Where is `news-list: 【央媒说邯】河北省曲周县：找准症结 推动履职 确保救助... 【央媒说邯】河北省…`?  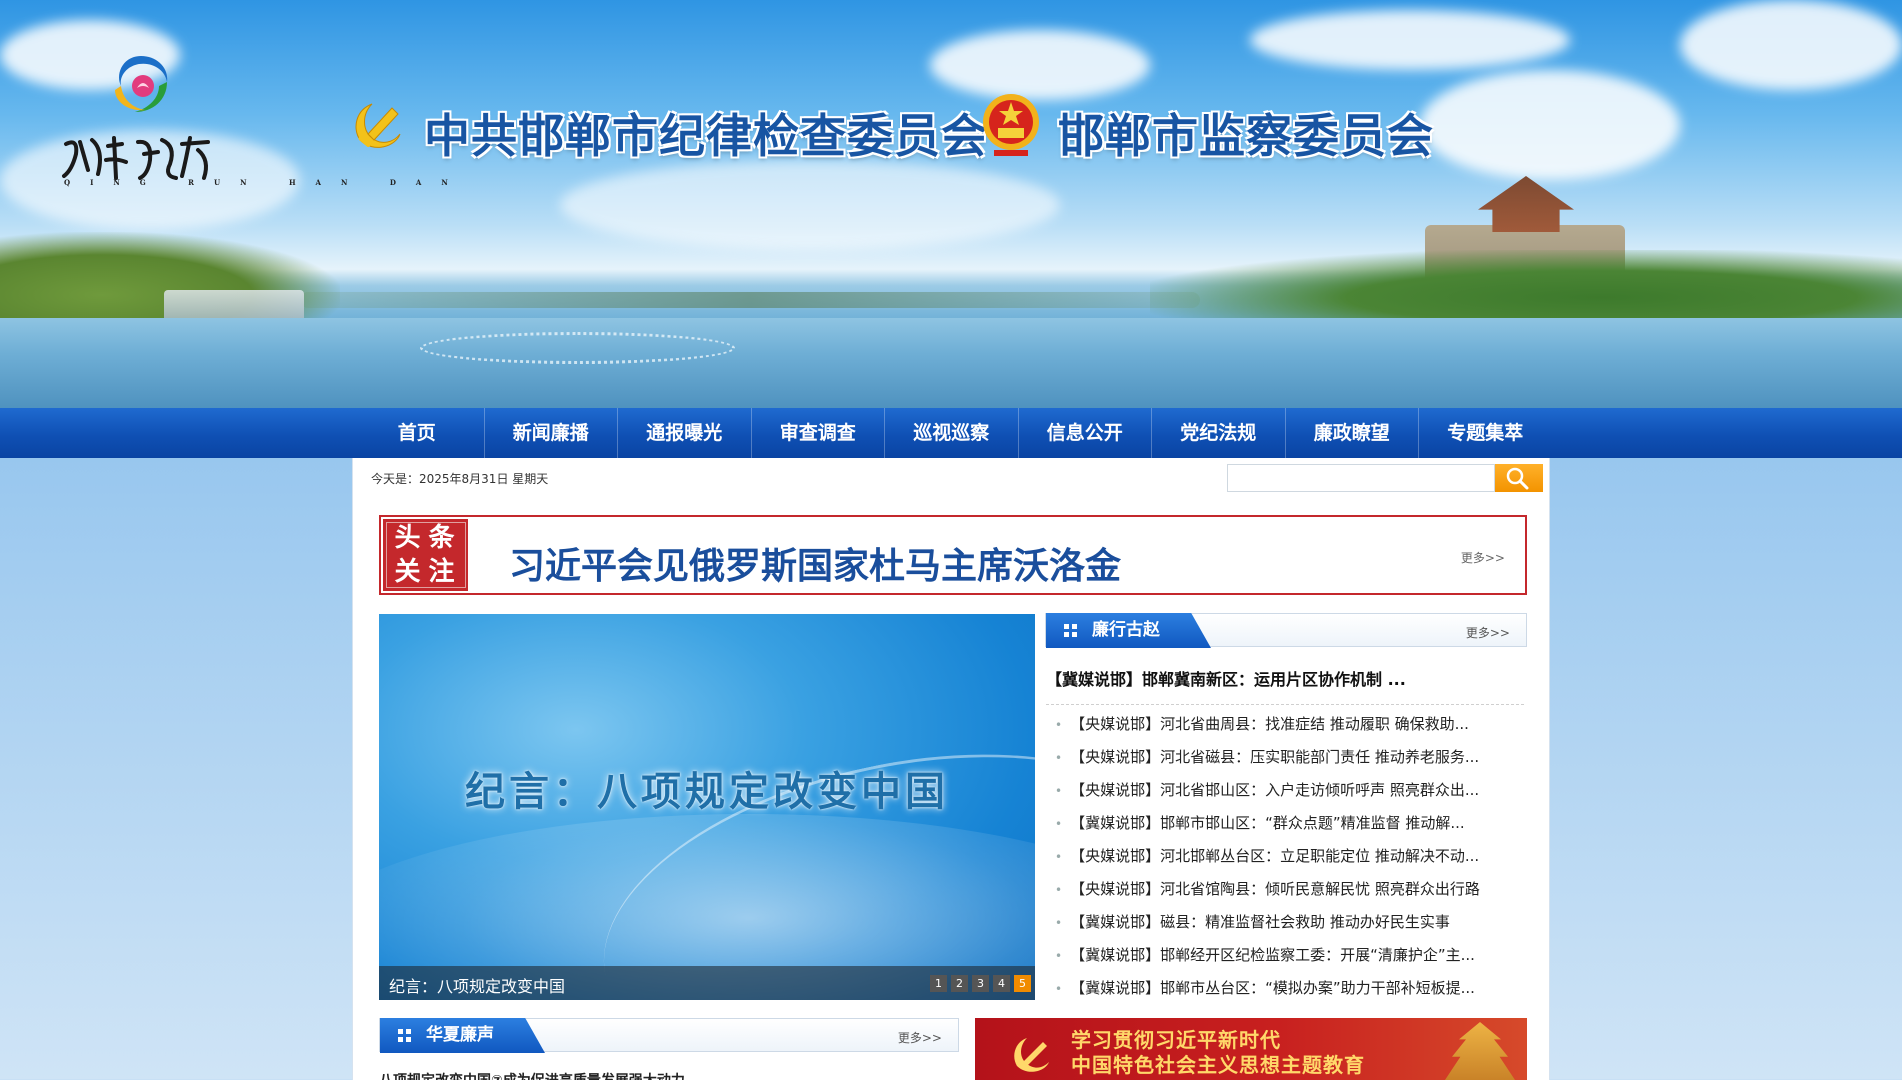 news-list: 【央媒说邯】河北省曲周县：找准症结 推动履职 确保救助... 【央媒说邯】河北省… is located at coordinates (1291, 856).